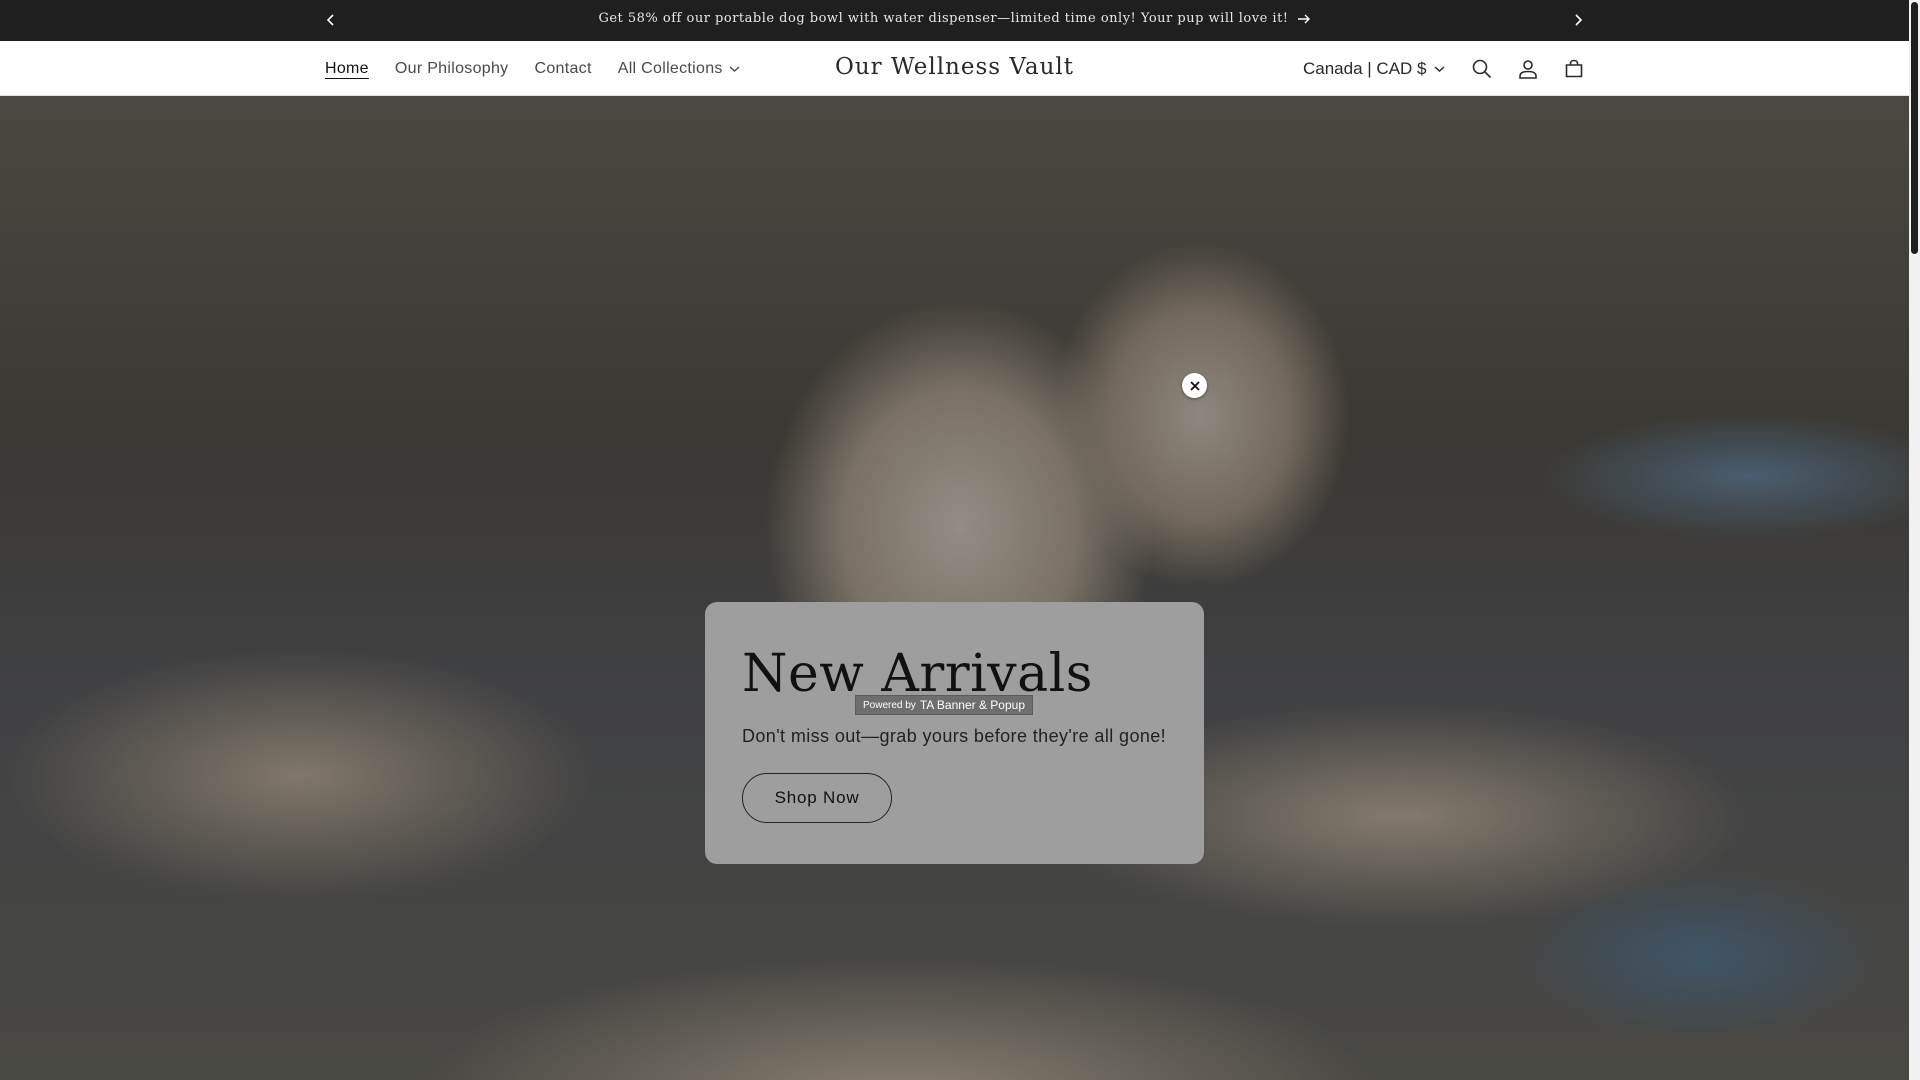  I want to click on powered-by-prefix: Powered by, so click(889, 705).